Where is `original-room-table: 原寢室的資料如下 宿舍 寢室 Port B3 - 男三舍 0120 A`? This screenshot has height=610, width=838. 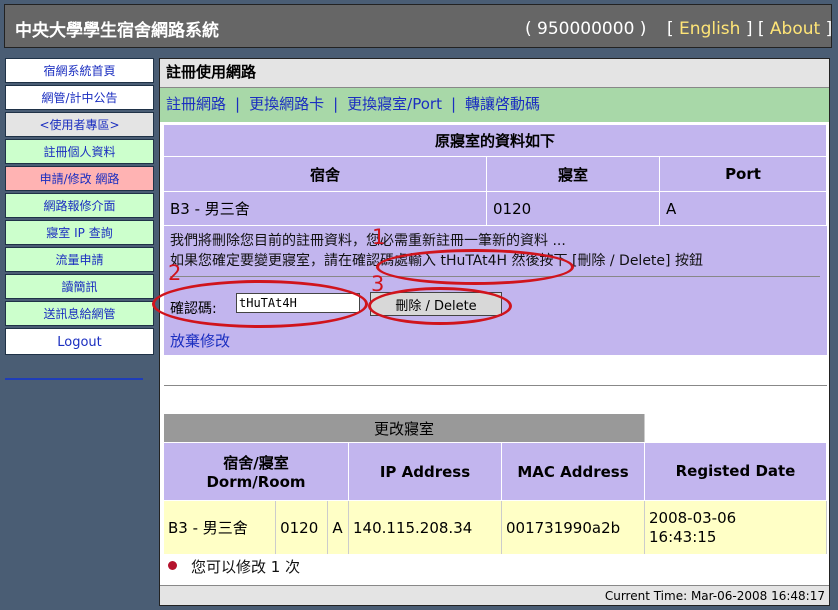 original-room-table: 原寢室的資料如下 宿舍 寢室 Port B3 - 男三舍 0120 A is located at coordinates (495, 175).